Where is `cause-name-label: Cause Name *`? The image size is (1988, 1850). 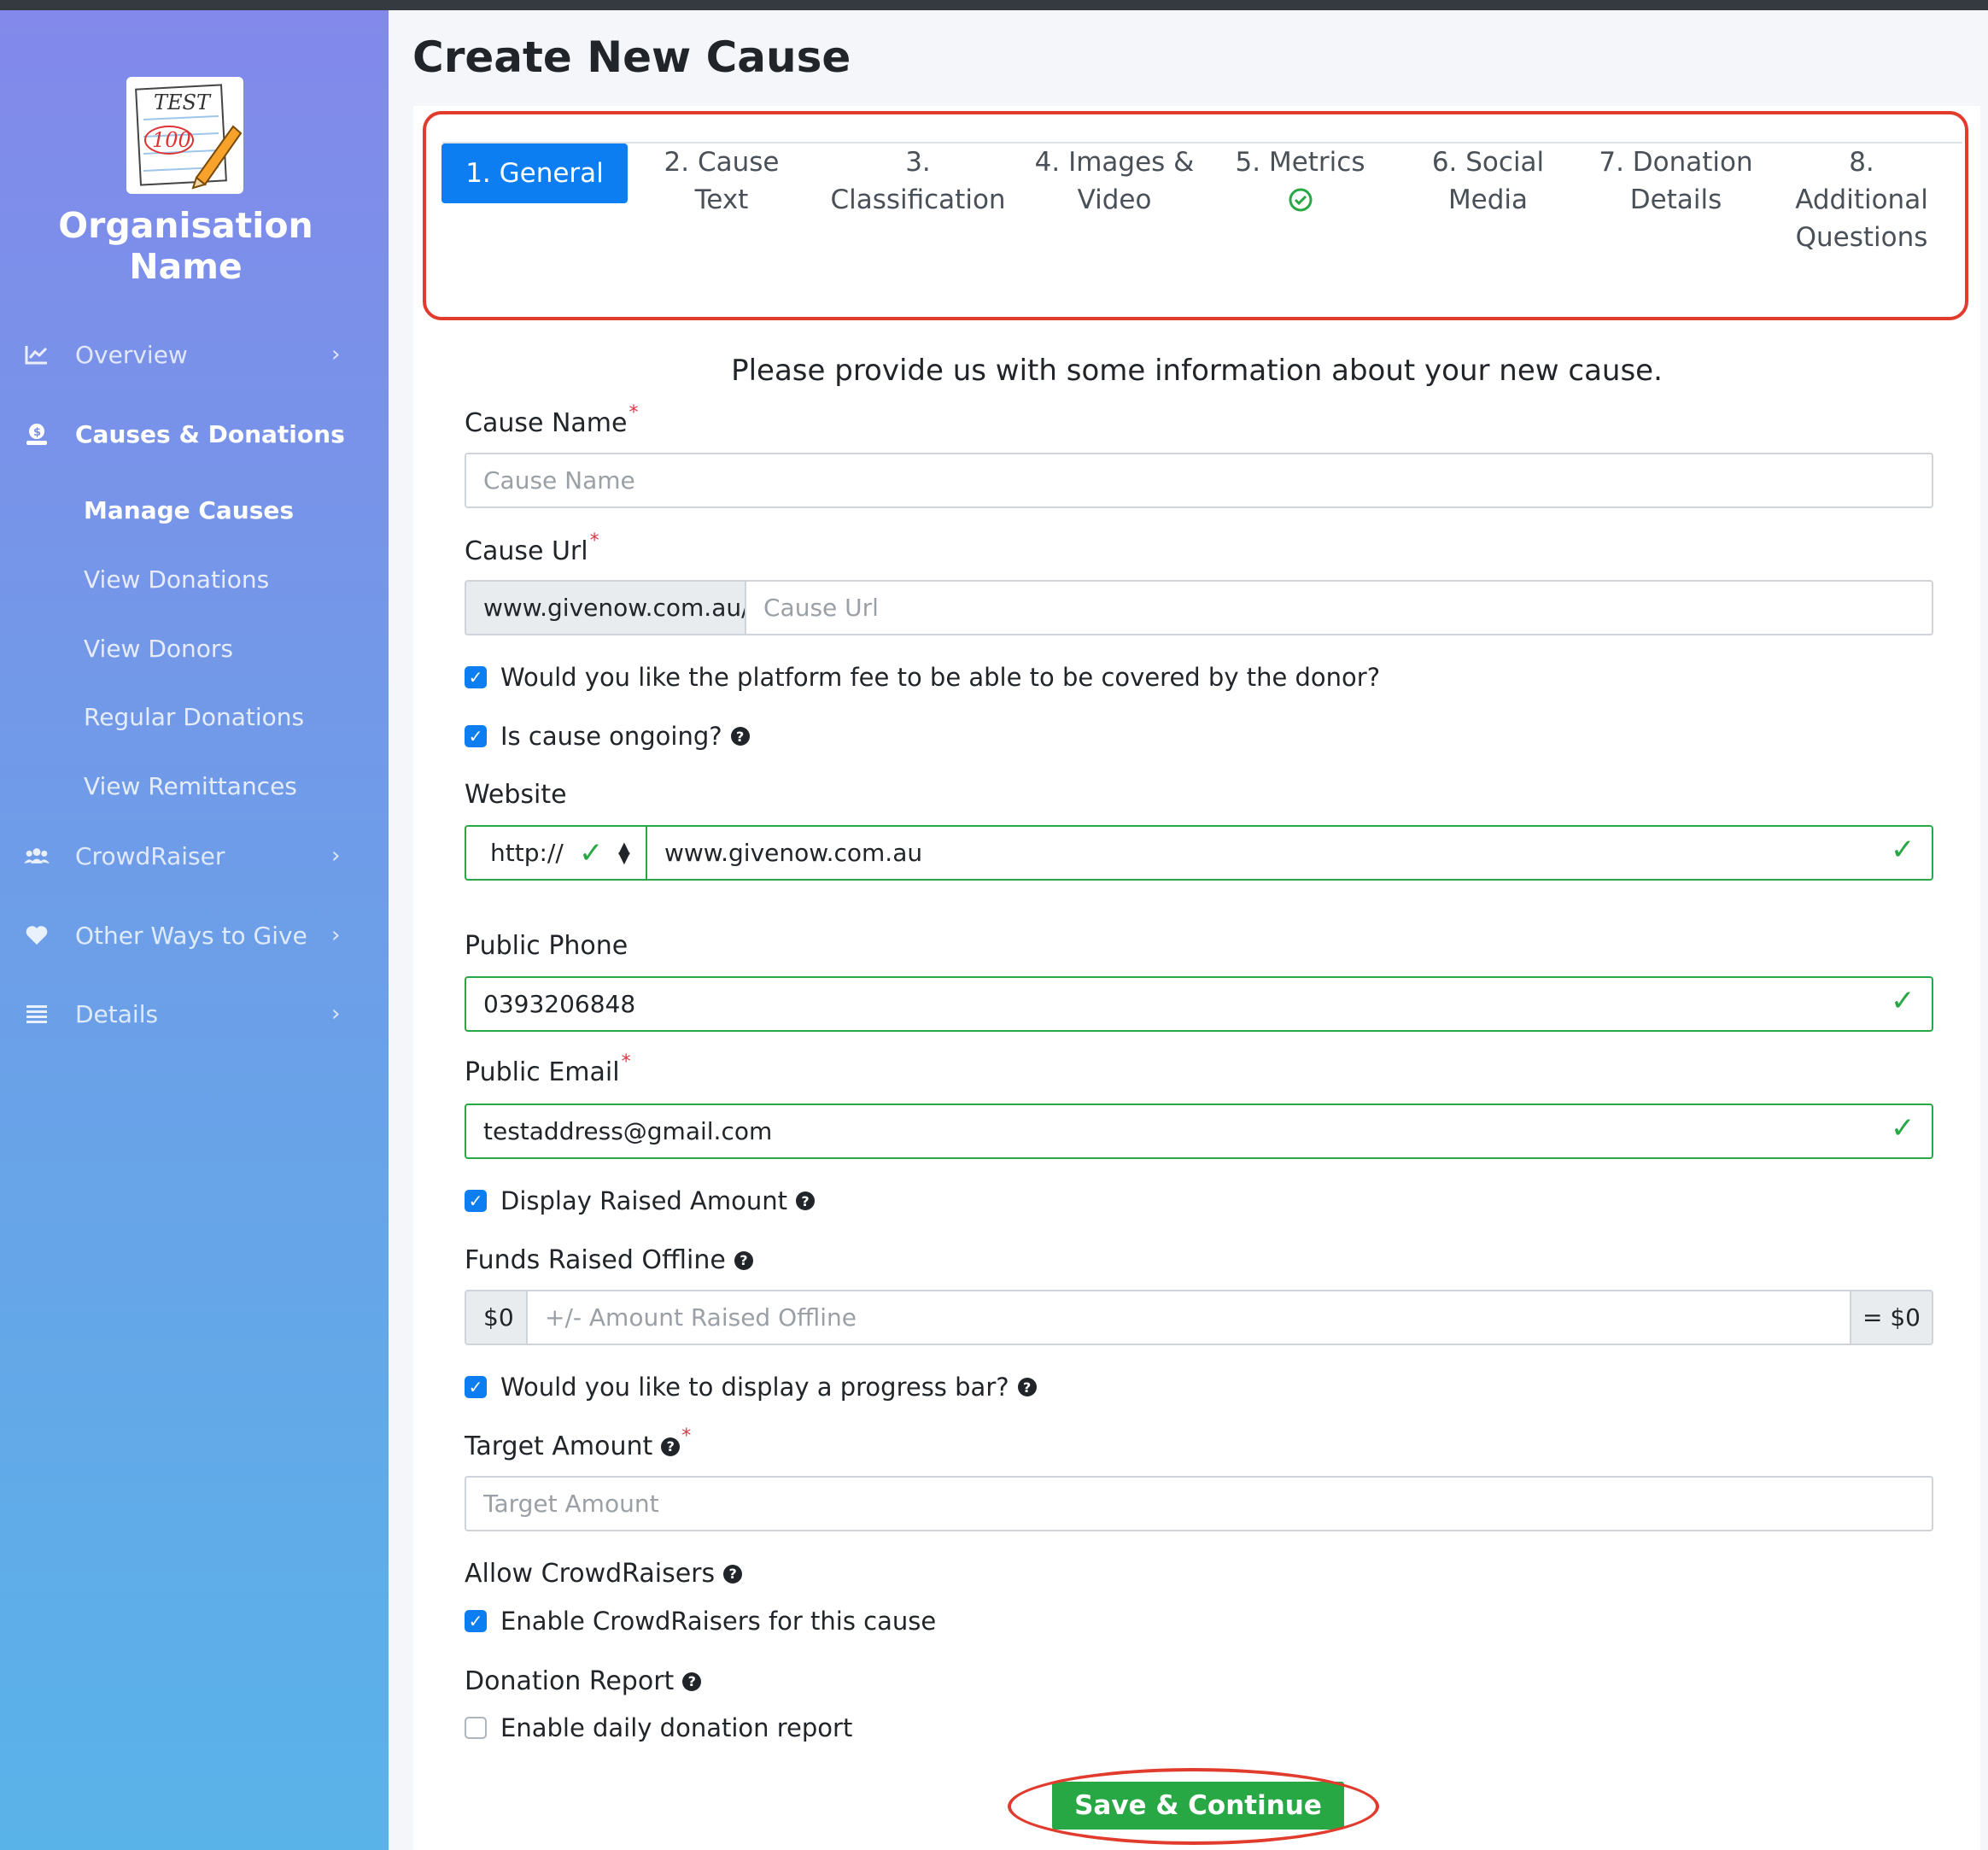
cause-name-label: Cause Name * is located at coordinates (551, 420).